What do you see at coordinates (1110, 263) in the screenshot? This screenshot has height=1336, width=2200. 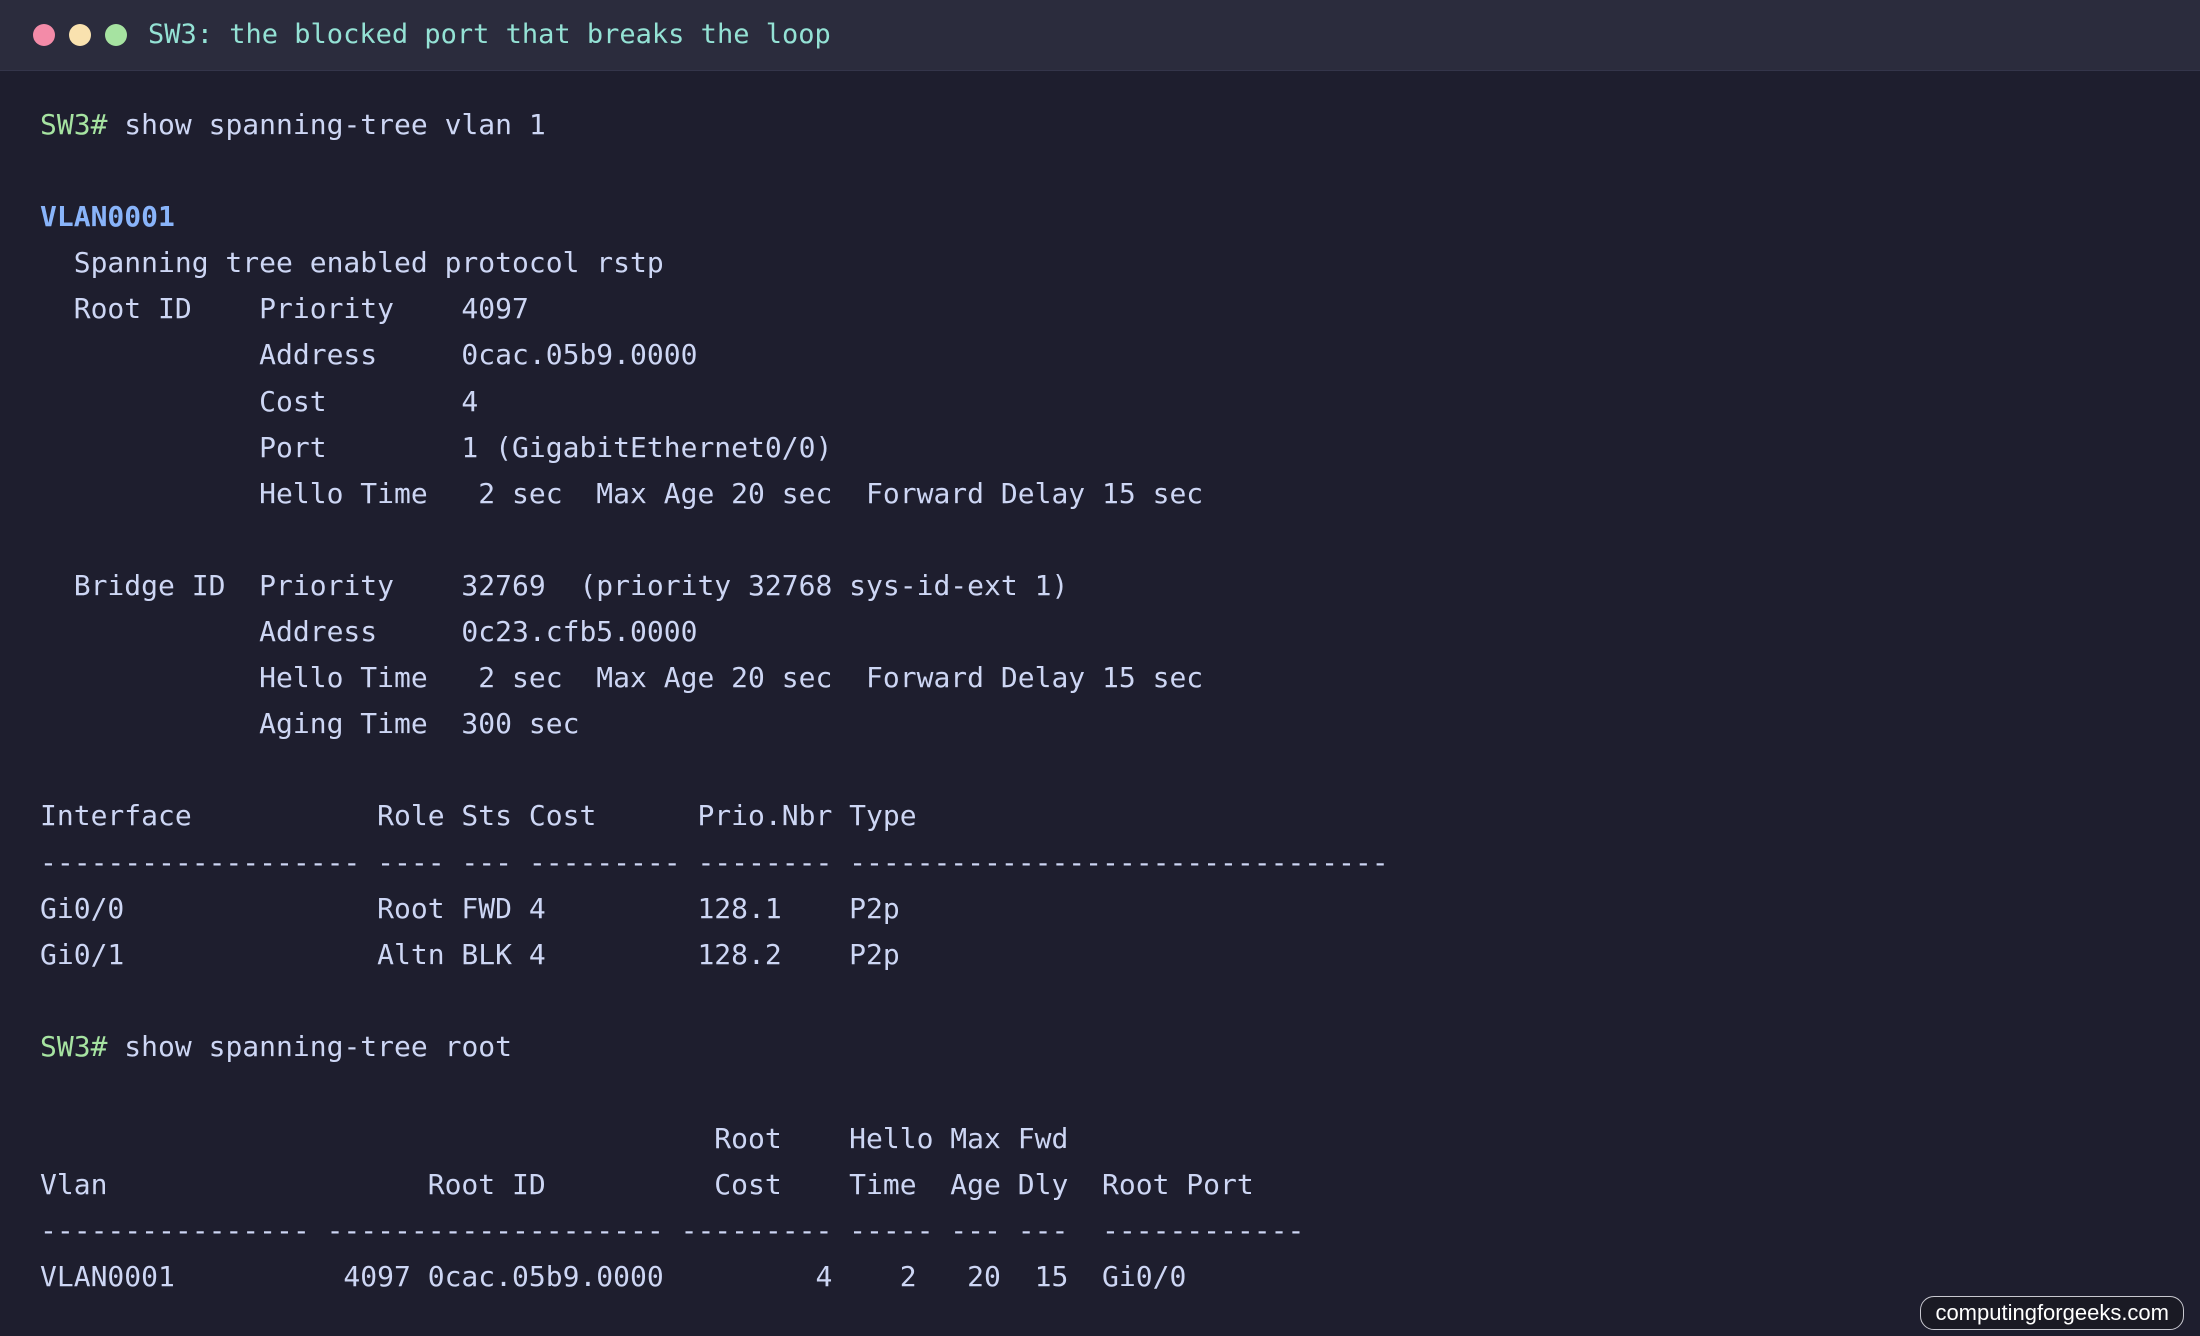 I see `terminal-line: Spanning tree enabled protocol rstp` at bounding box center [1110, 263].